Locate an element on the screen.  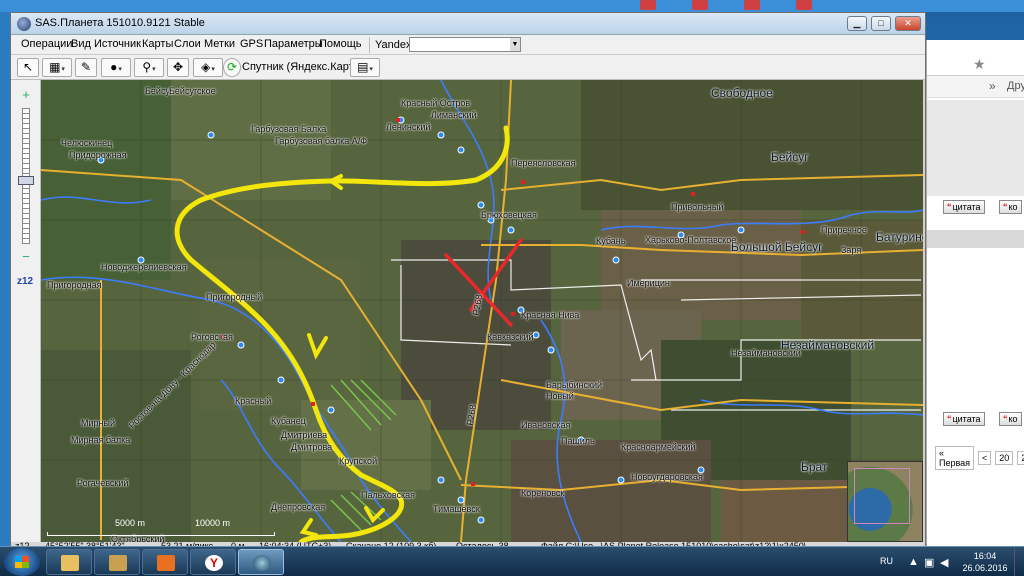
map-label: Мирный is located at coordinates (98, 423).